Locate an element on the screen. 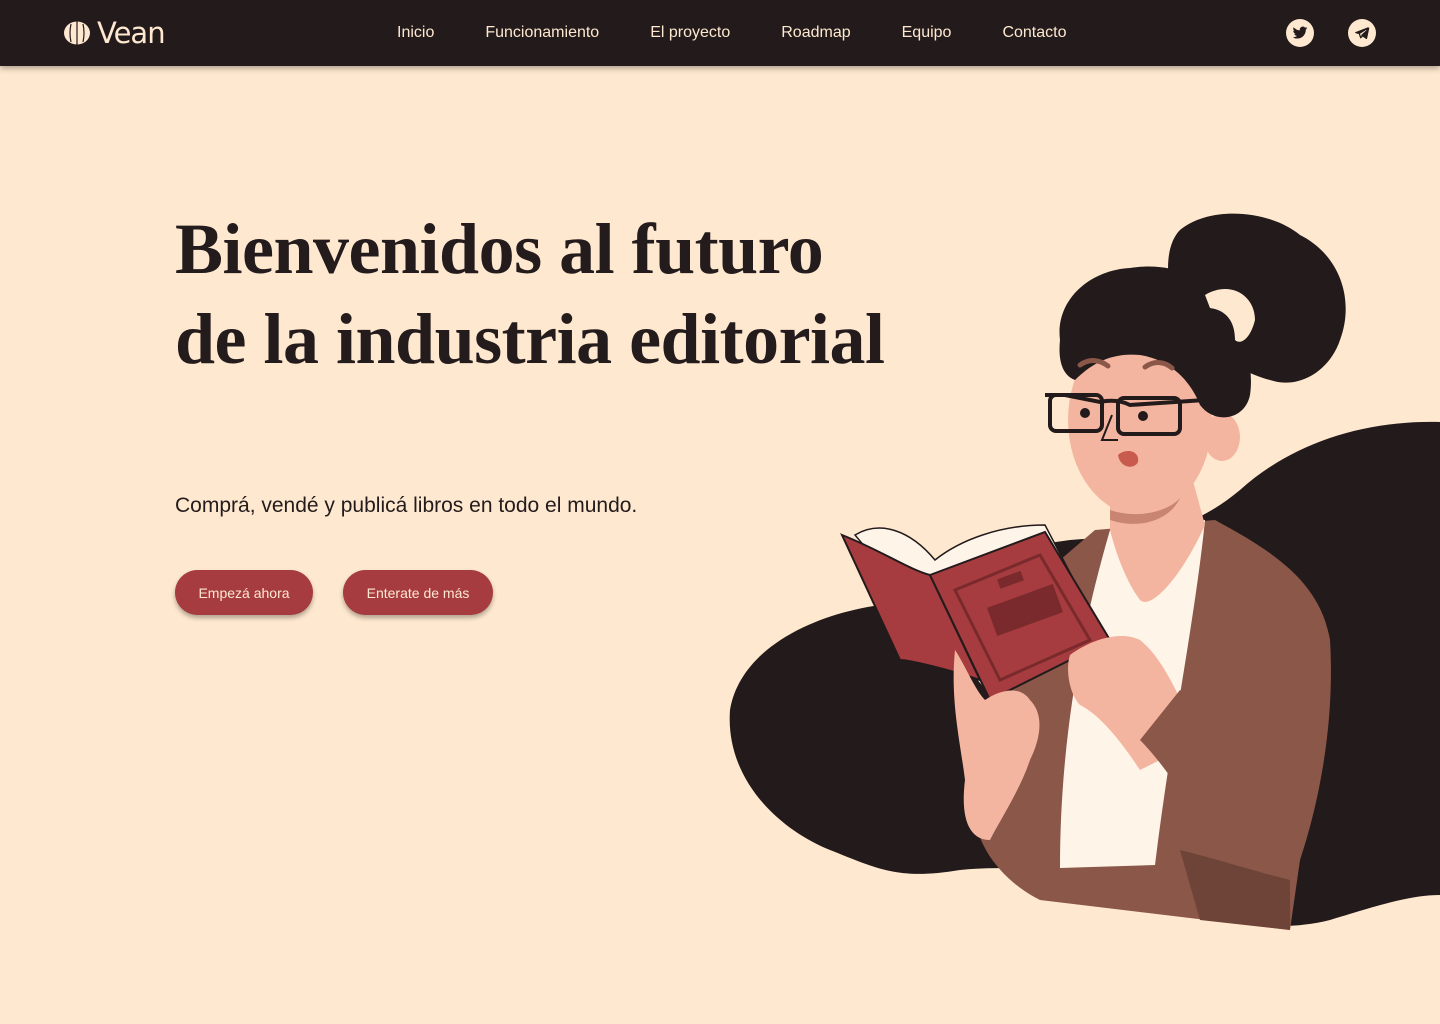 This screenshot has width=1440, height=1024. logo-icon is located at coordinates (77, 33).